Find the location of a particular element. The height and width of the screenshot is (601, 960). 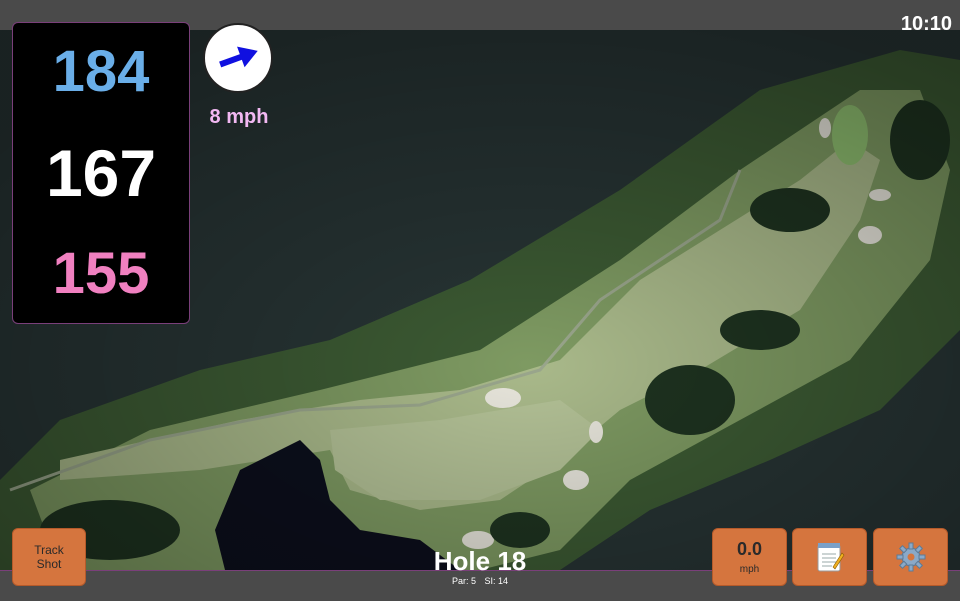

center-distance: 167 is located at coordinates (101, 172).